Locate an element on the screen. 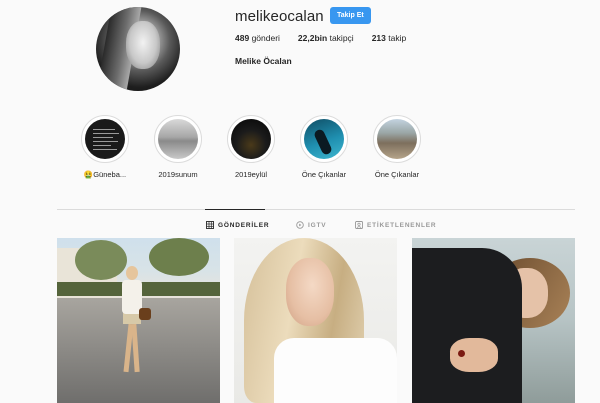  highlight-item: 2019sunum is located at coordinates (178, 147).